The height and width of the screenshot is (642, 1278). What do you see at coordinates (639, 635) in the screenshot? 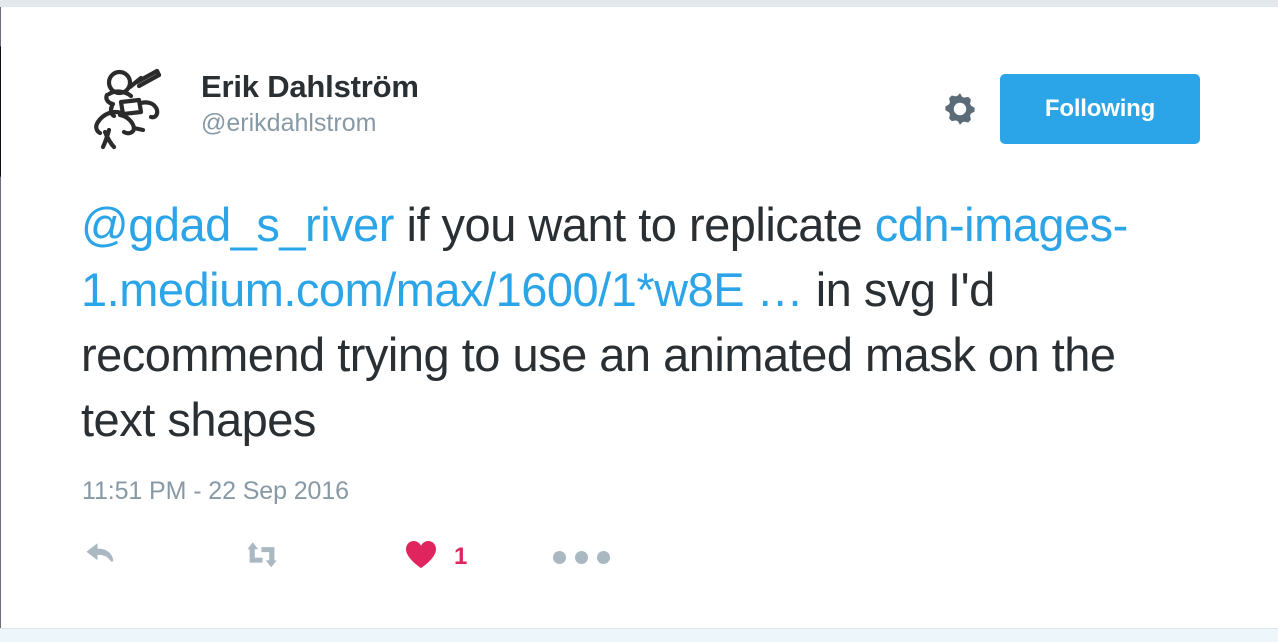
I see `window-bottom-band` at bounding box center [639, 635].